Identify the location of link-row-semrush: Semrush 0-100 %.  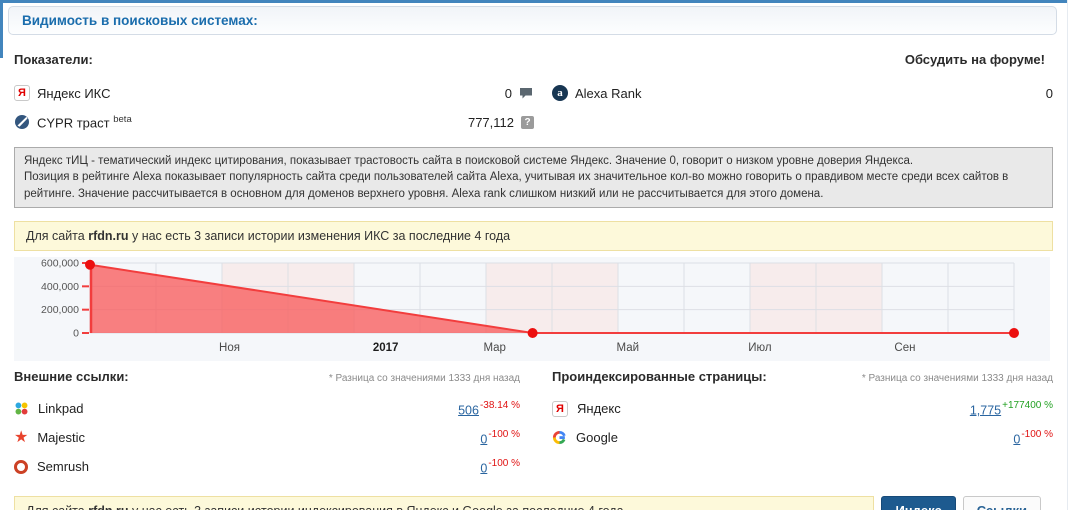
(267, 467).